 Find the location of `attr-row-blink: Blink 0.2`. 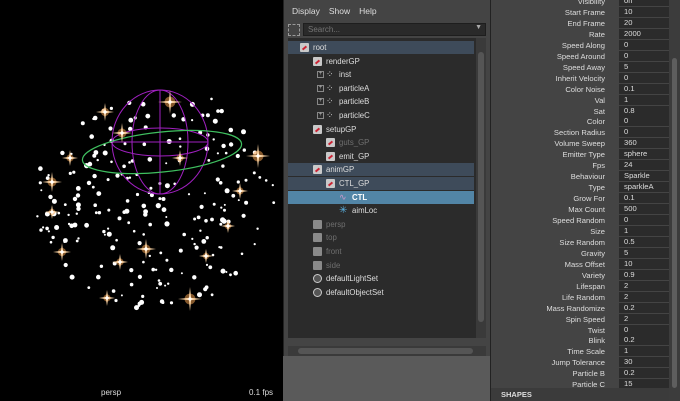

attr-row-blink: Blink 0.2 is located at coordinates (580, 340).